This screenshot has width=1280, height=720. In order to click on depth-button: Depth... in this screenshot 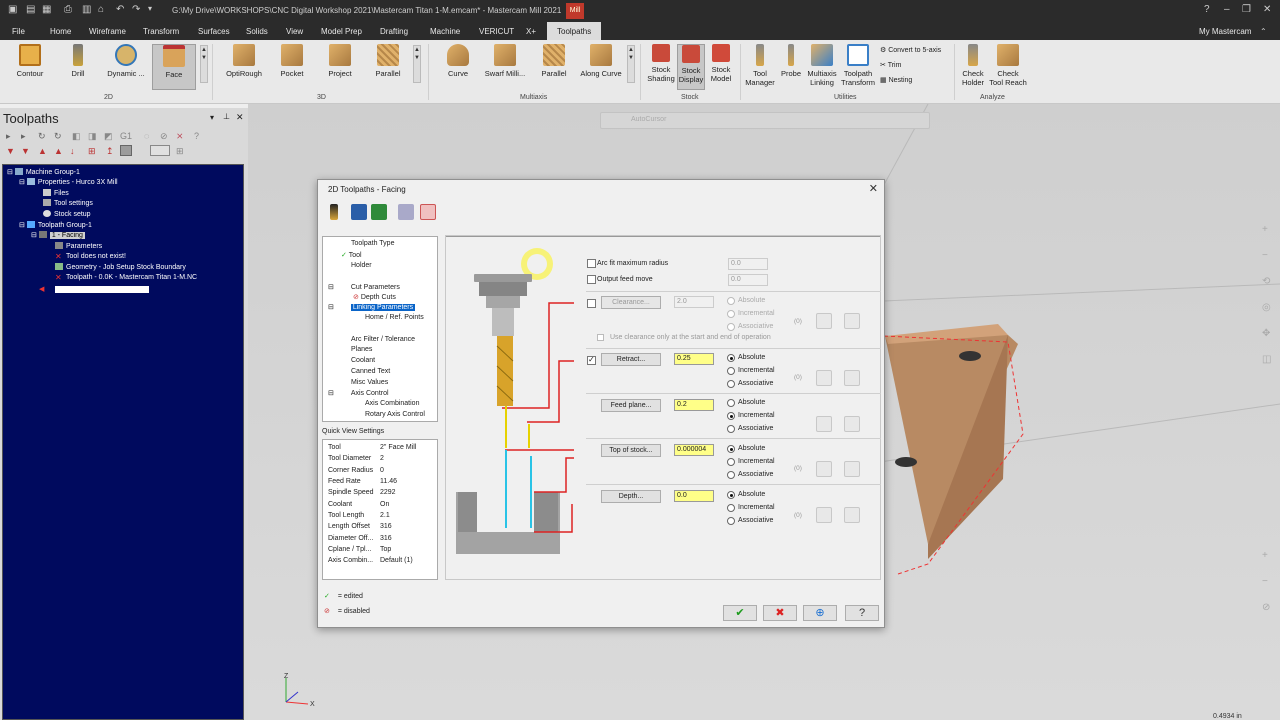, I will do `click(631, 496)`.